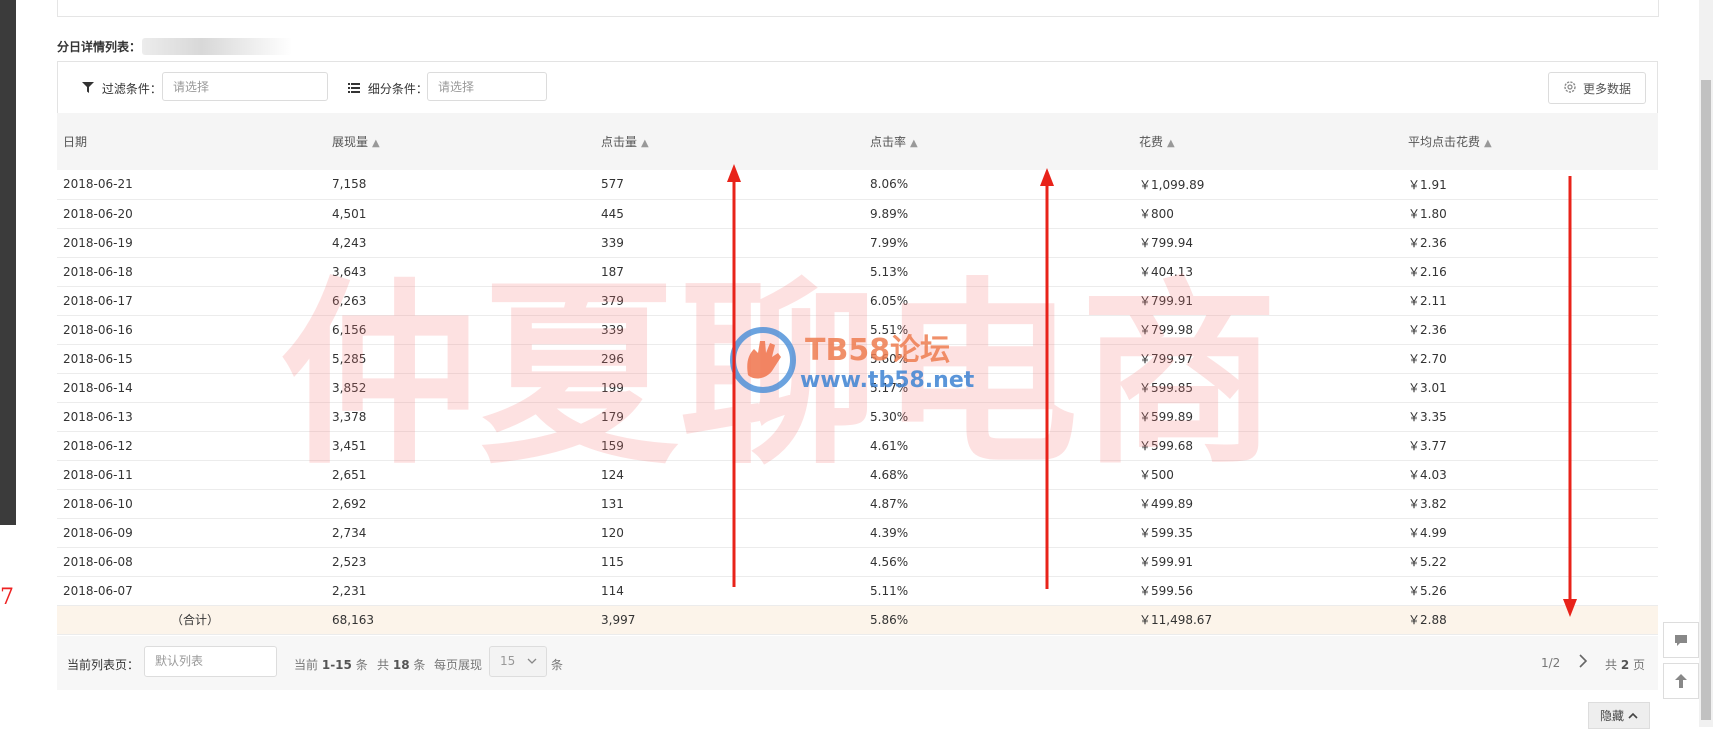  Describe the element at coordinates (349, 445) in the screenshot. I see `table-cell: 3,451` at that location.